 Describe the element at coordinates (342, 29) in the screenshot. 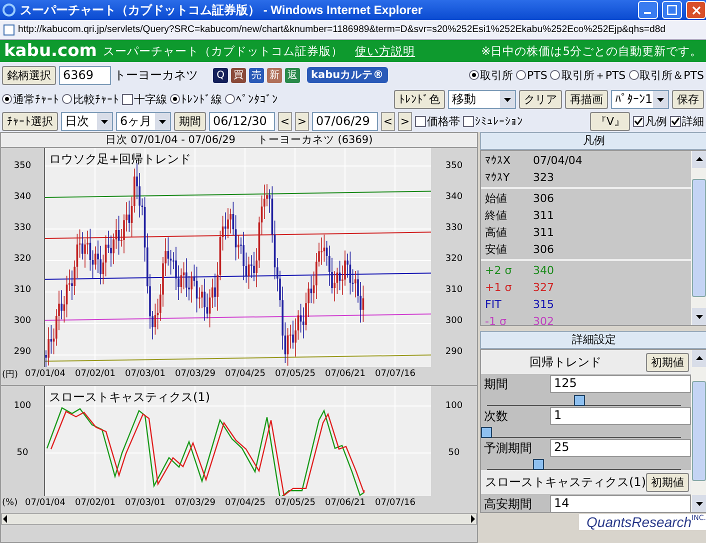

I see `url-text: http://kabucom.qri.jp/servlets/Query?SRC=kabucom/new/chart&knumber=1186989&term=D&svr=s20%252Esi1%252Ekabu%252Eco%252Ejp&qhs=d8d` at that location.